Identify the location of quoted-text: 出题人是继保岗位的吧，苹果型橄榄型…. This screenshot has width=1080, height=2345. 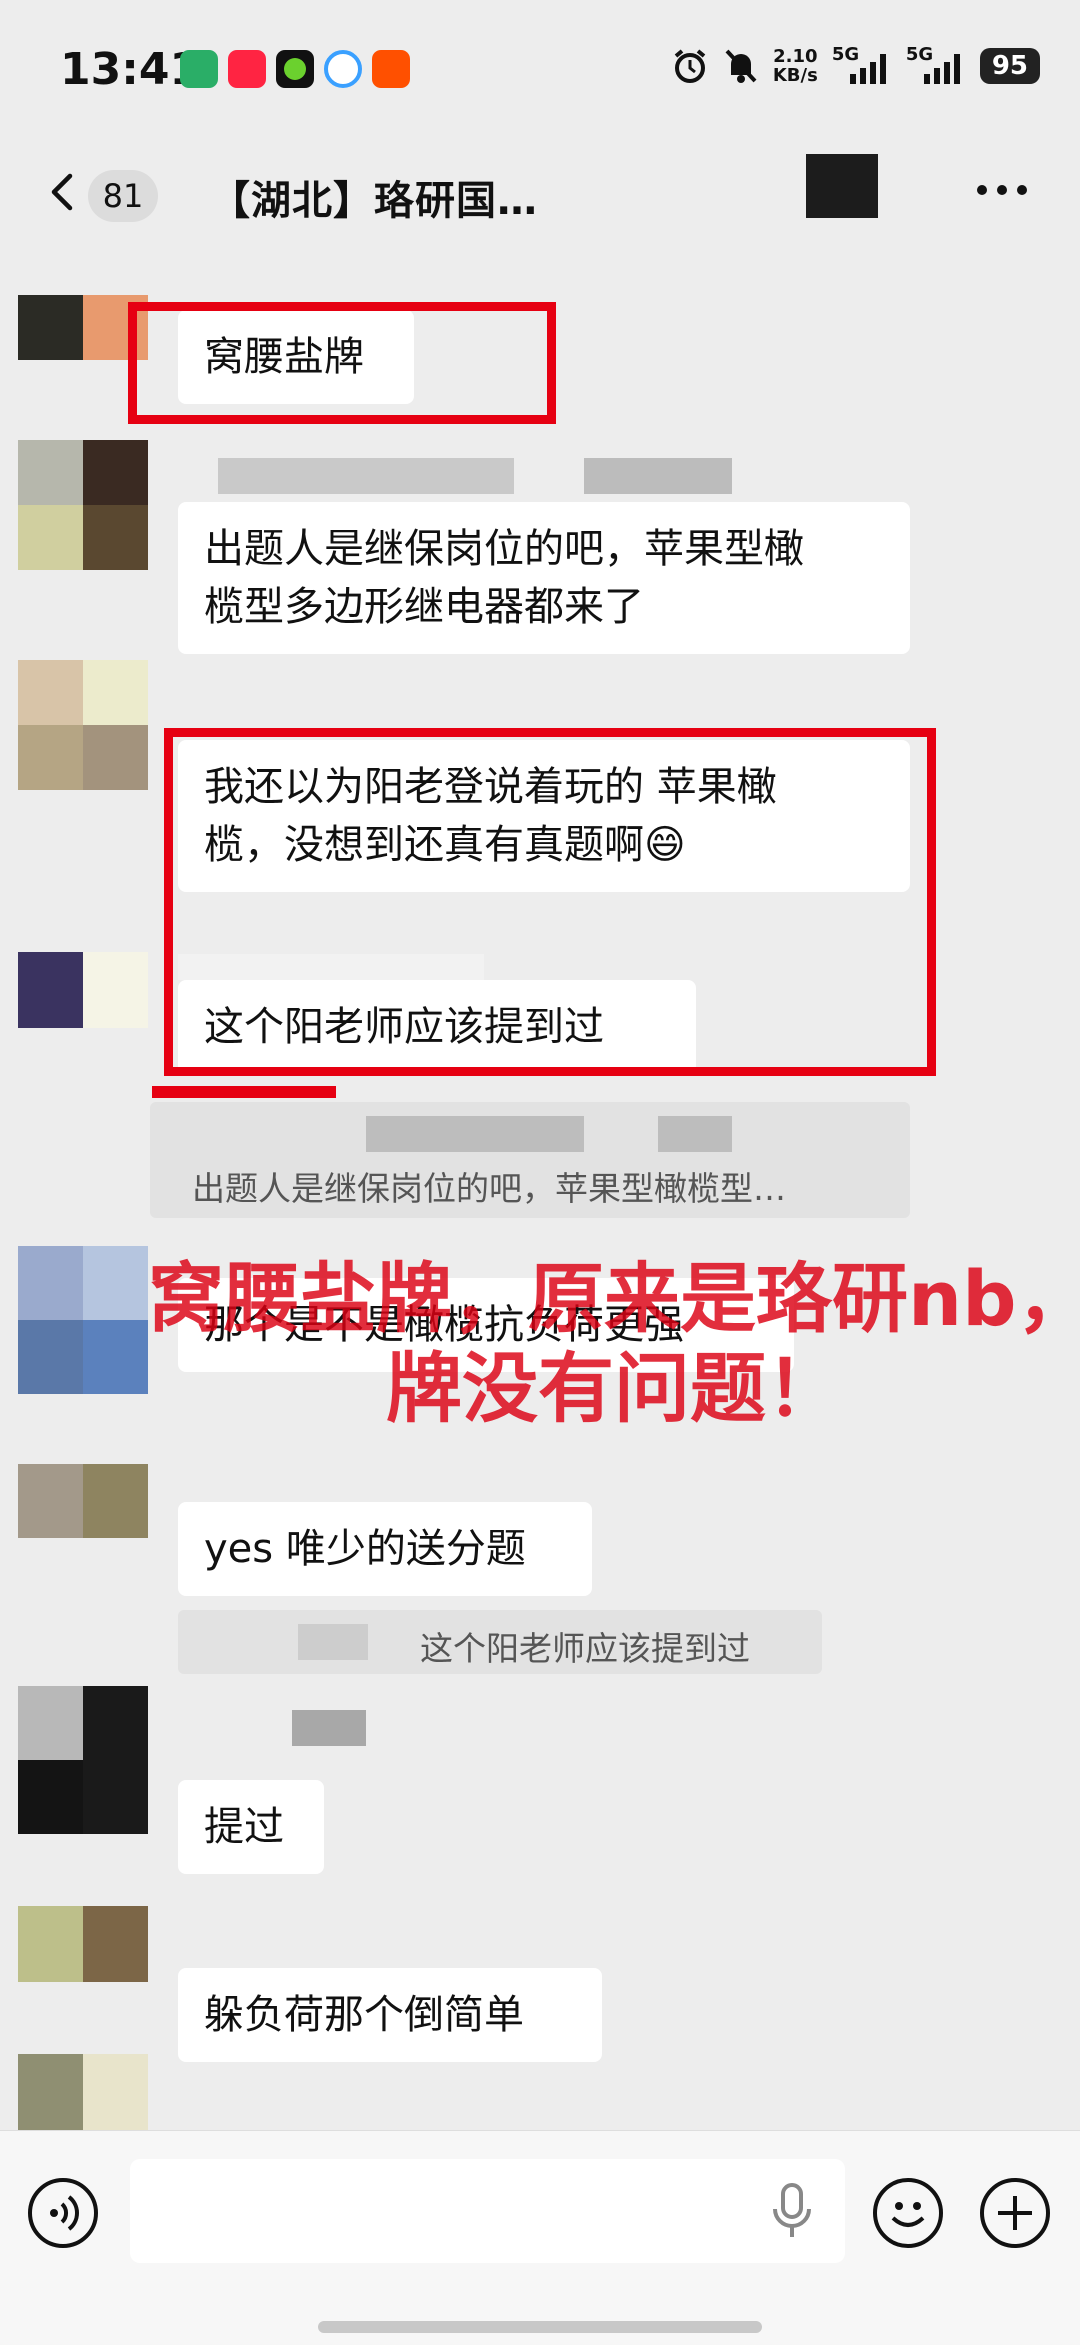
(489, 1188).